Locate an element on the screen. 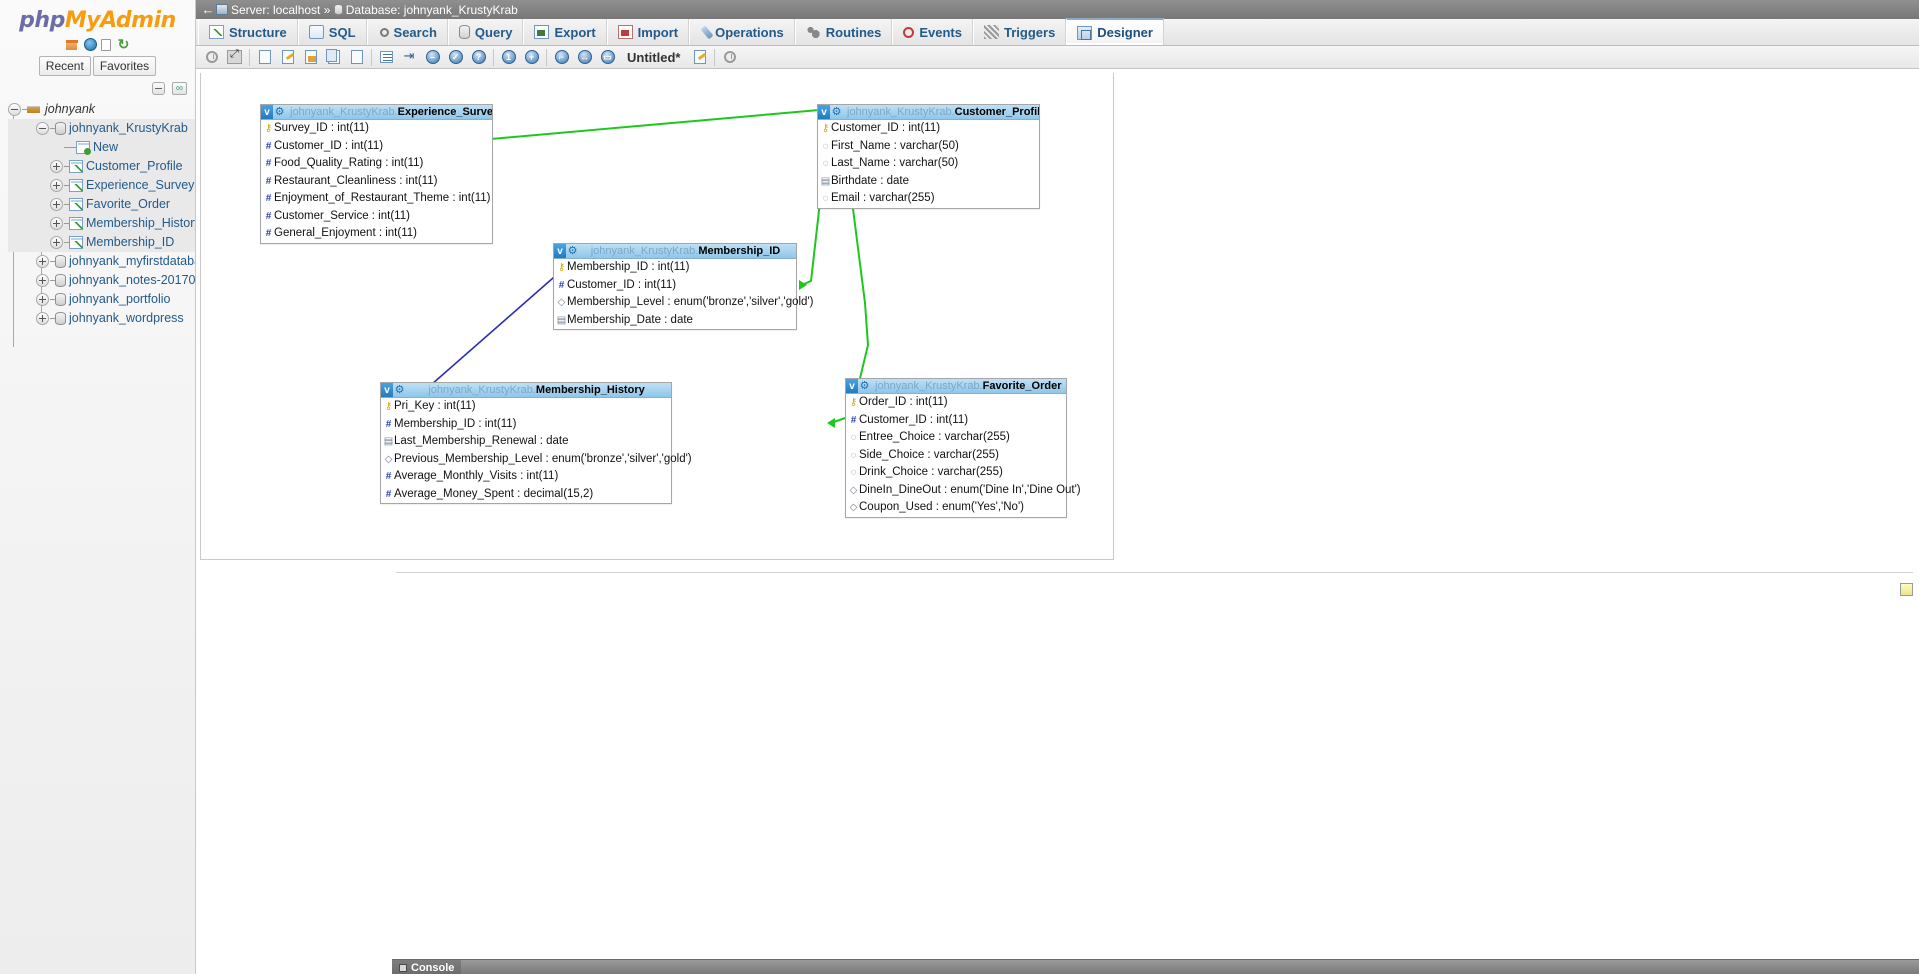 This screenshot has height=974, width=1919. home-icon is located at coordinates (71, 44).